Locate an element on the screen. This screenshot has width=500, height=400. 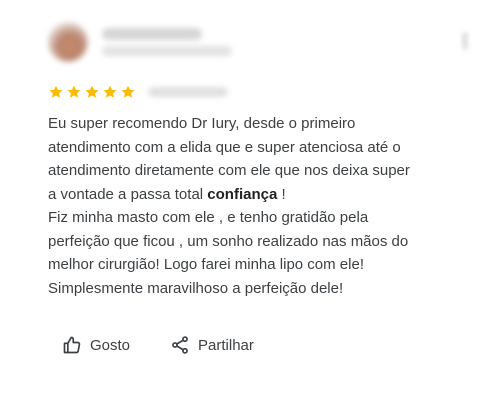
review-text-segment: a vontade a passa total is located at coordinates (128, 194).